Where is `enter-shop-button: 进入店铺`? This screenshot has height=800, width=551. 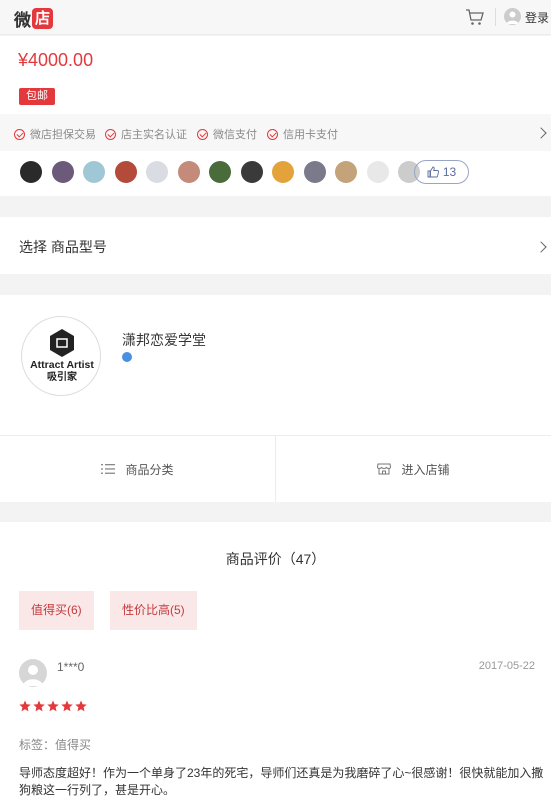
enter-shop-button: 进入店铺 is located at coordinates (413, 469).